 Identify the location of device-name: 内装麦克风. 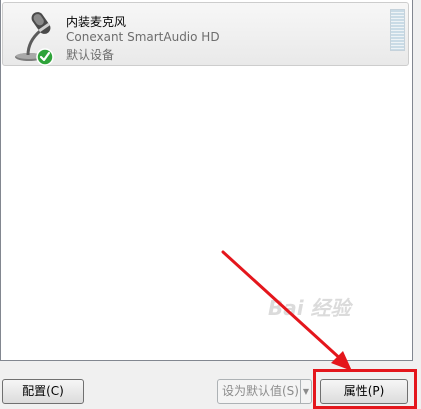
(96, 22).